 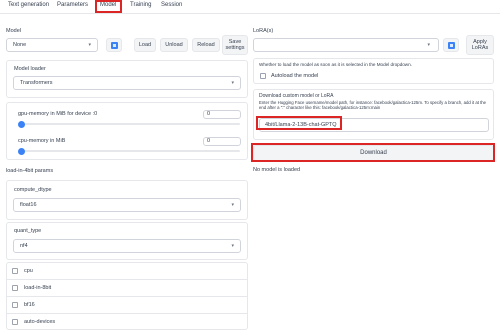 I want to click on lora-label: LoRA(s), so click(x=263, y=31).